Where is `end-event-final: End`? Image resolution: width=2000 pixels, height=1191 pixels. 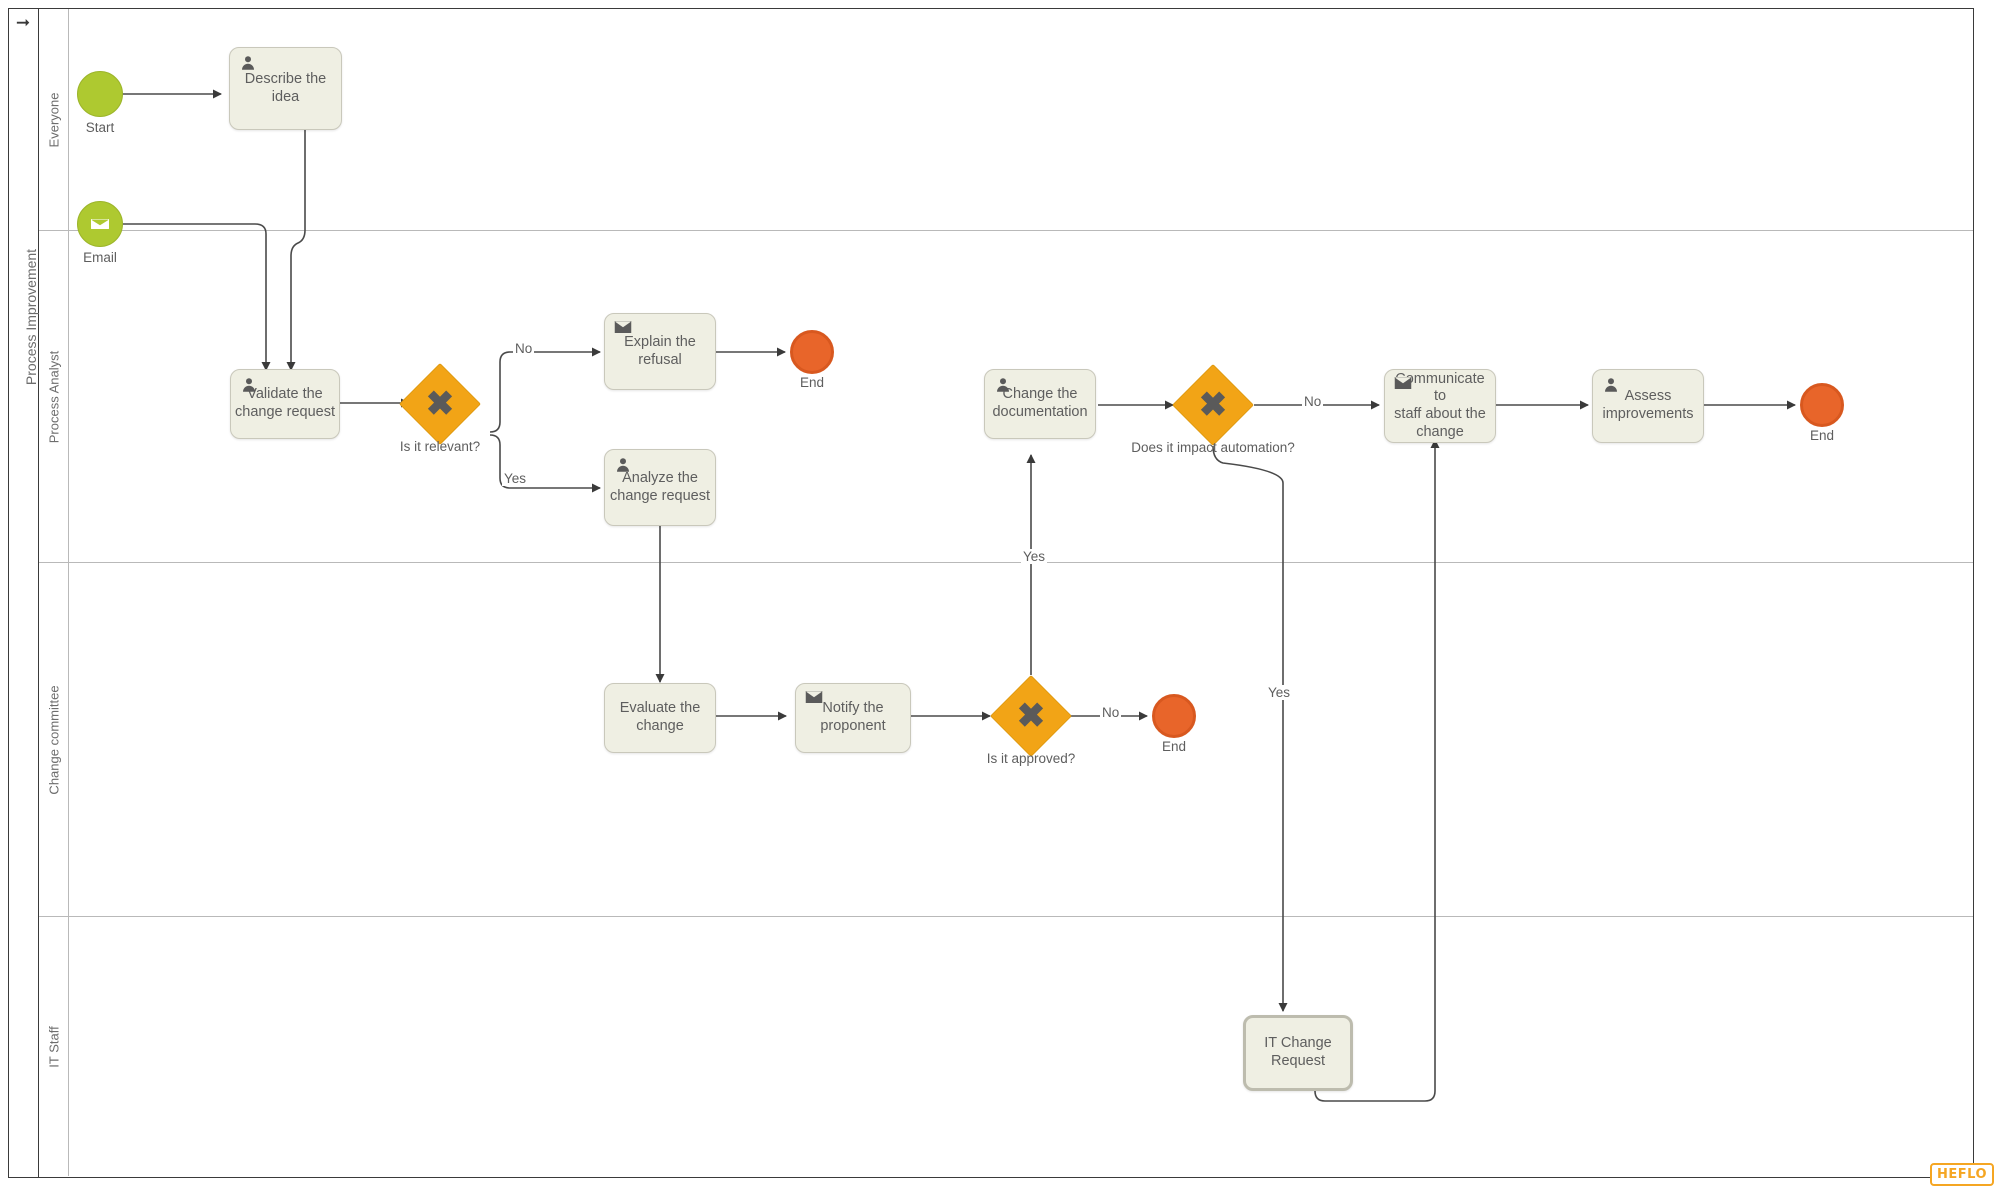
end-event-final: End is located at coordinates (1822, 413).